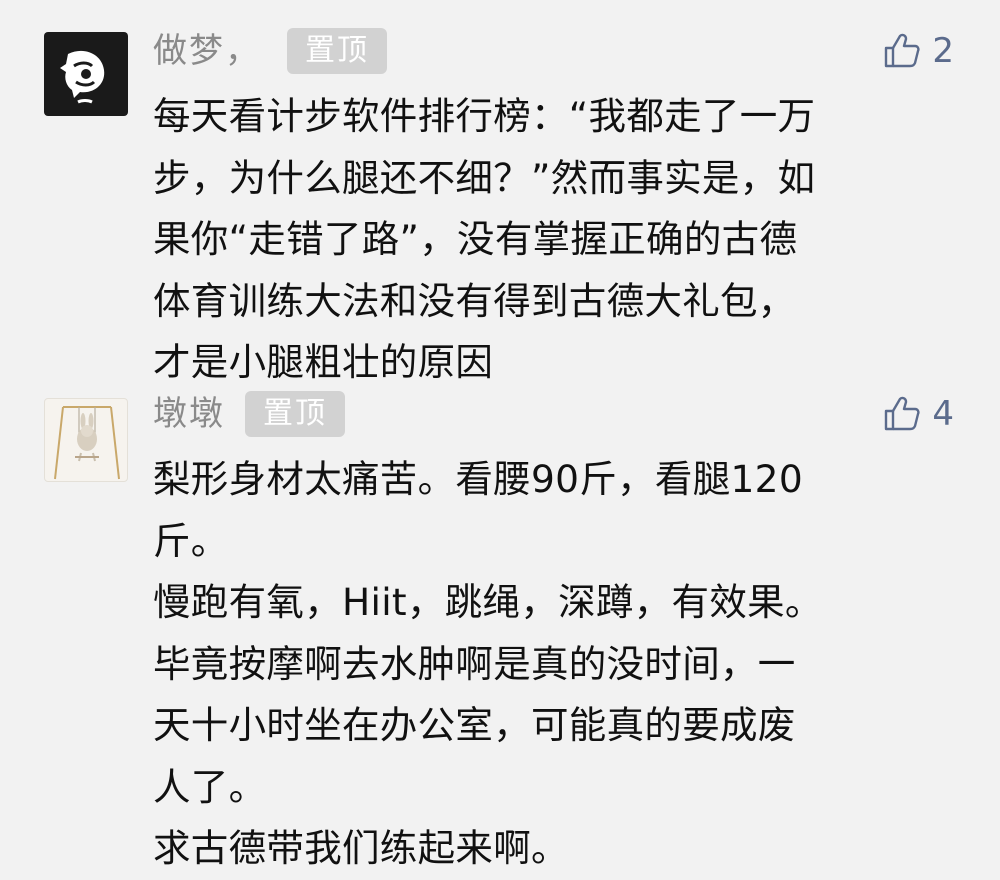 The height and width of the screenshot is (880, 1000). Describe the element at coordinates (478, 479) in the screenshot. I see `comment-line: 梨形身材太痛苦。看腰90斤，看腿120` at that location.